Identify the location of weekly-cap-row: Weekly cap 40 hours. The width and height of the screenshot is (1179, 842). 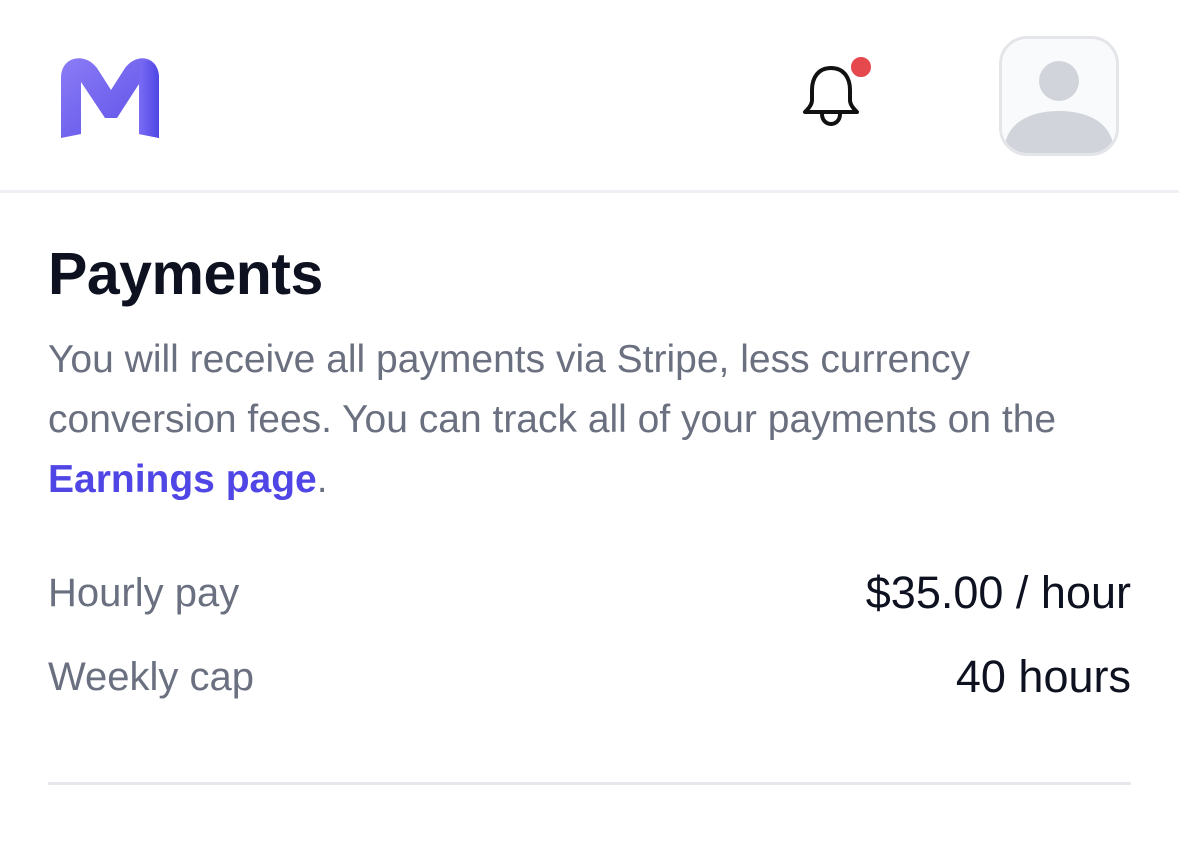
(589, 677).